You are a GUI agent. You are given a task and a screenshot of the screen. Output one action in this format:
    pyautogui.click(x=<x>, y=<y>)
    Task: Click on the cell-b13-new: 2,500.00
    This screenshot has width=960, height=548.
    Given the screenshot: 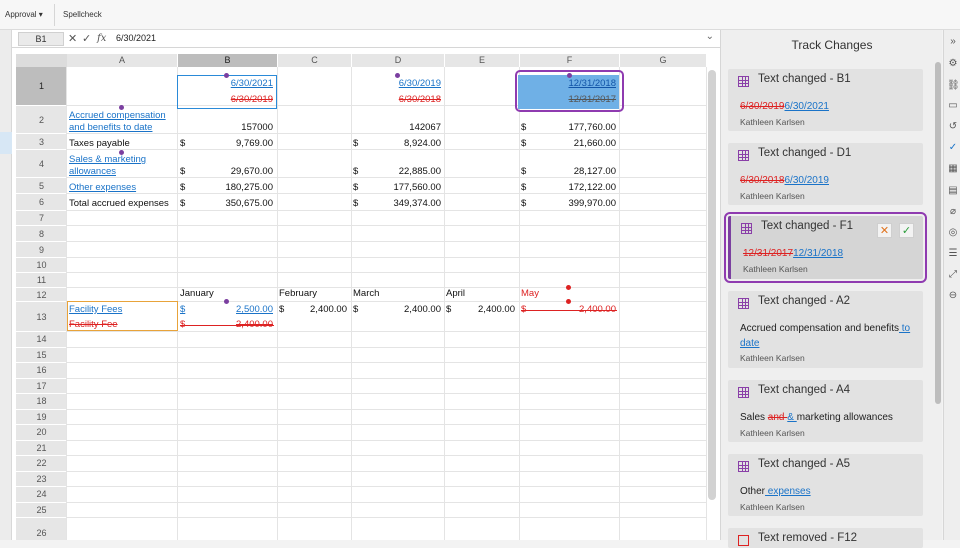 What is the action you would take?
    pyautogui.click(x=226, y=310)
    